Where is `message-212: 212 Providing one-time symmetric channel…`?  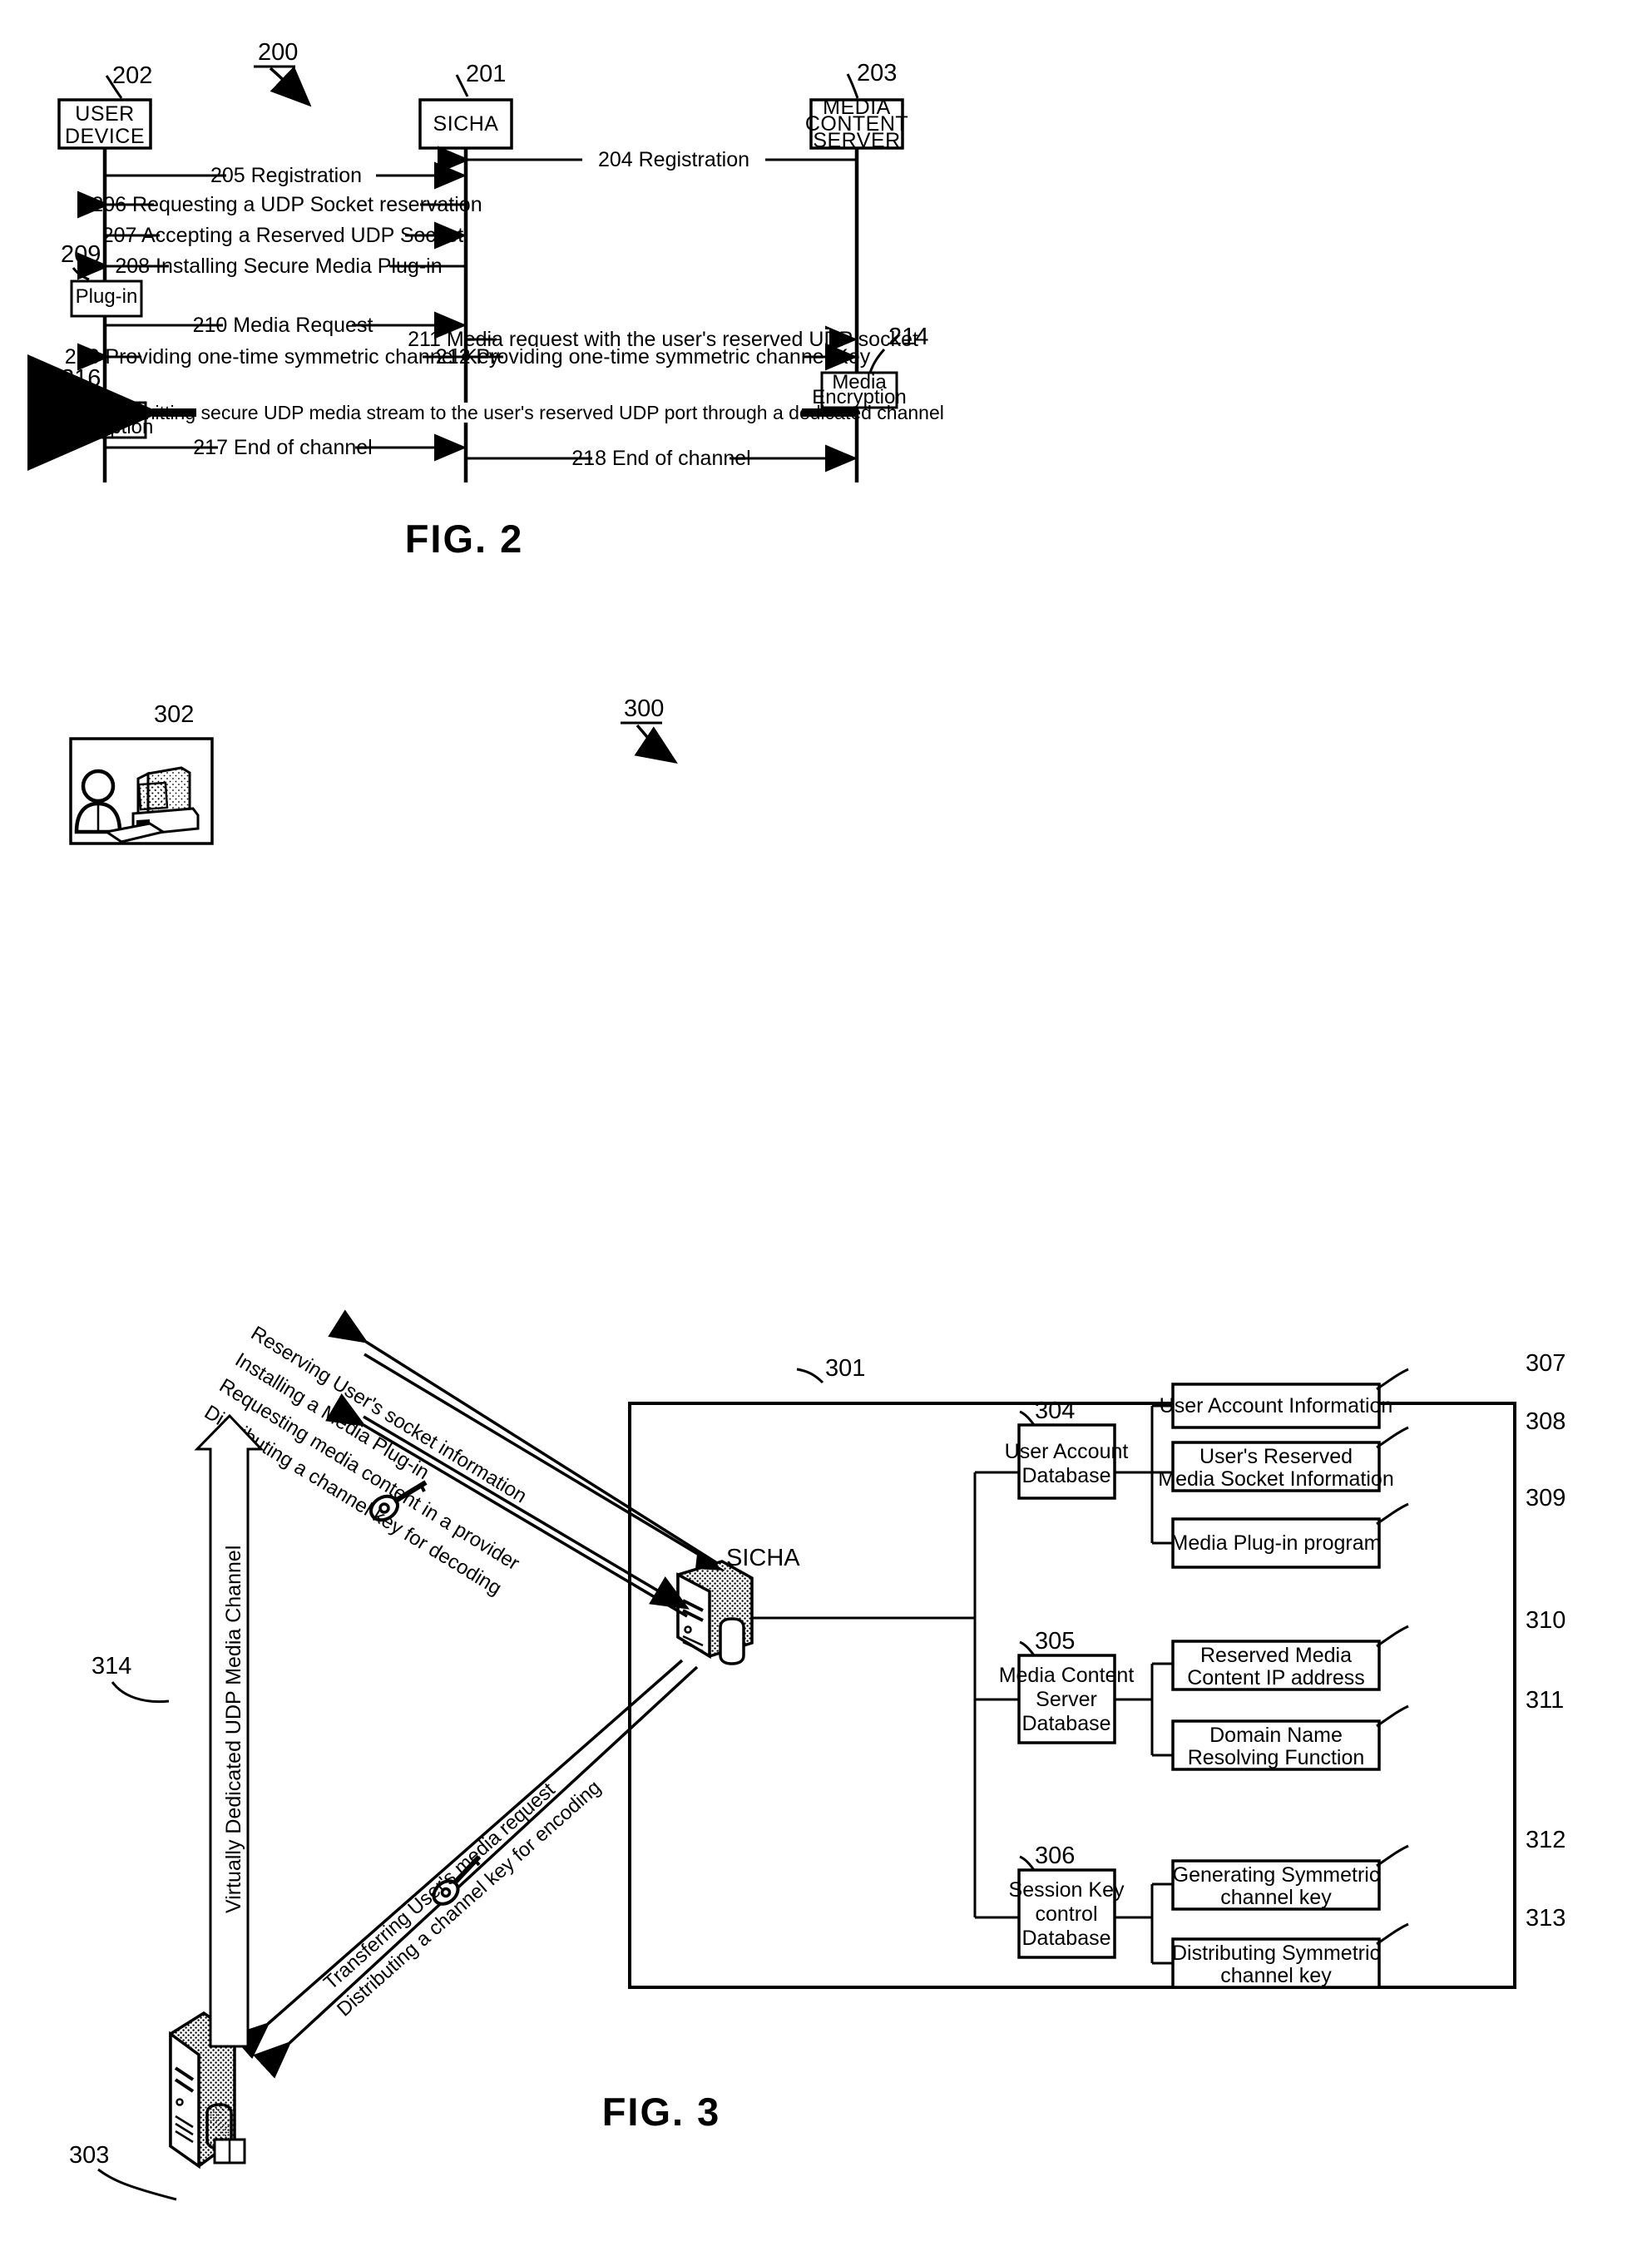
message-212: 212 Providing one-time symmetric channel… is located at coordinates (653, 357).